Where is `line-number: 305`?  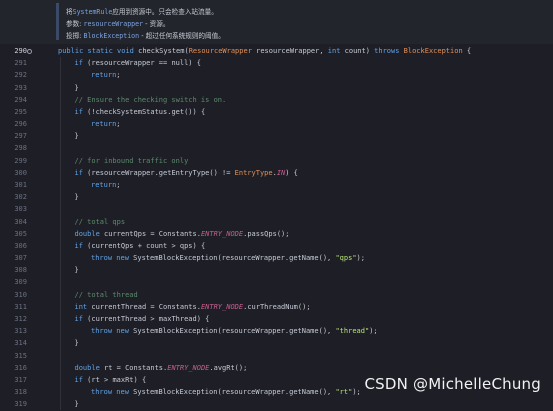 line-number: 305 is located at coordinates (20, 233).